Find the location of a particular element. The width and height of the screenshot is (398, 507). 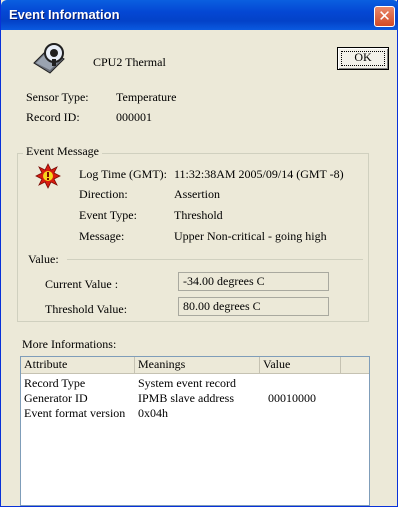

value-separator is located at coordinates (215, 259).